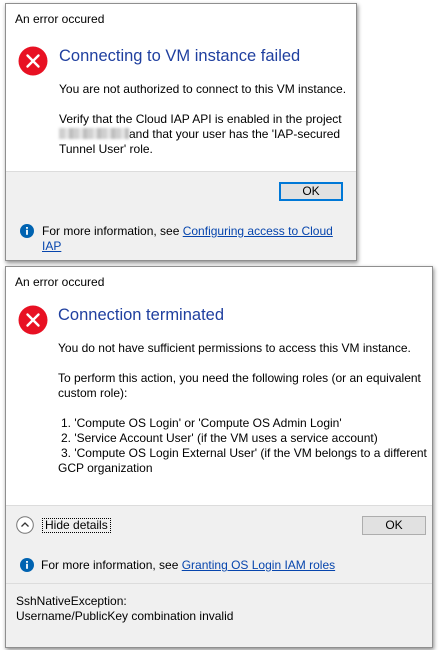 The height and width of the screenshot is (650, 440). I want to click on details-exception: SshNativeException:, so click(71, 601).